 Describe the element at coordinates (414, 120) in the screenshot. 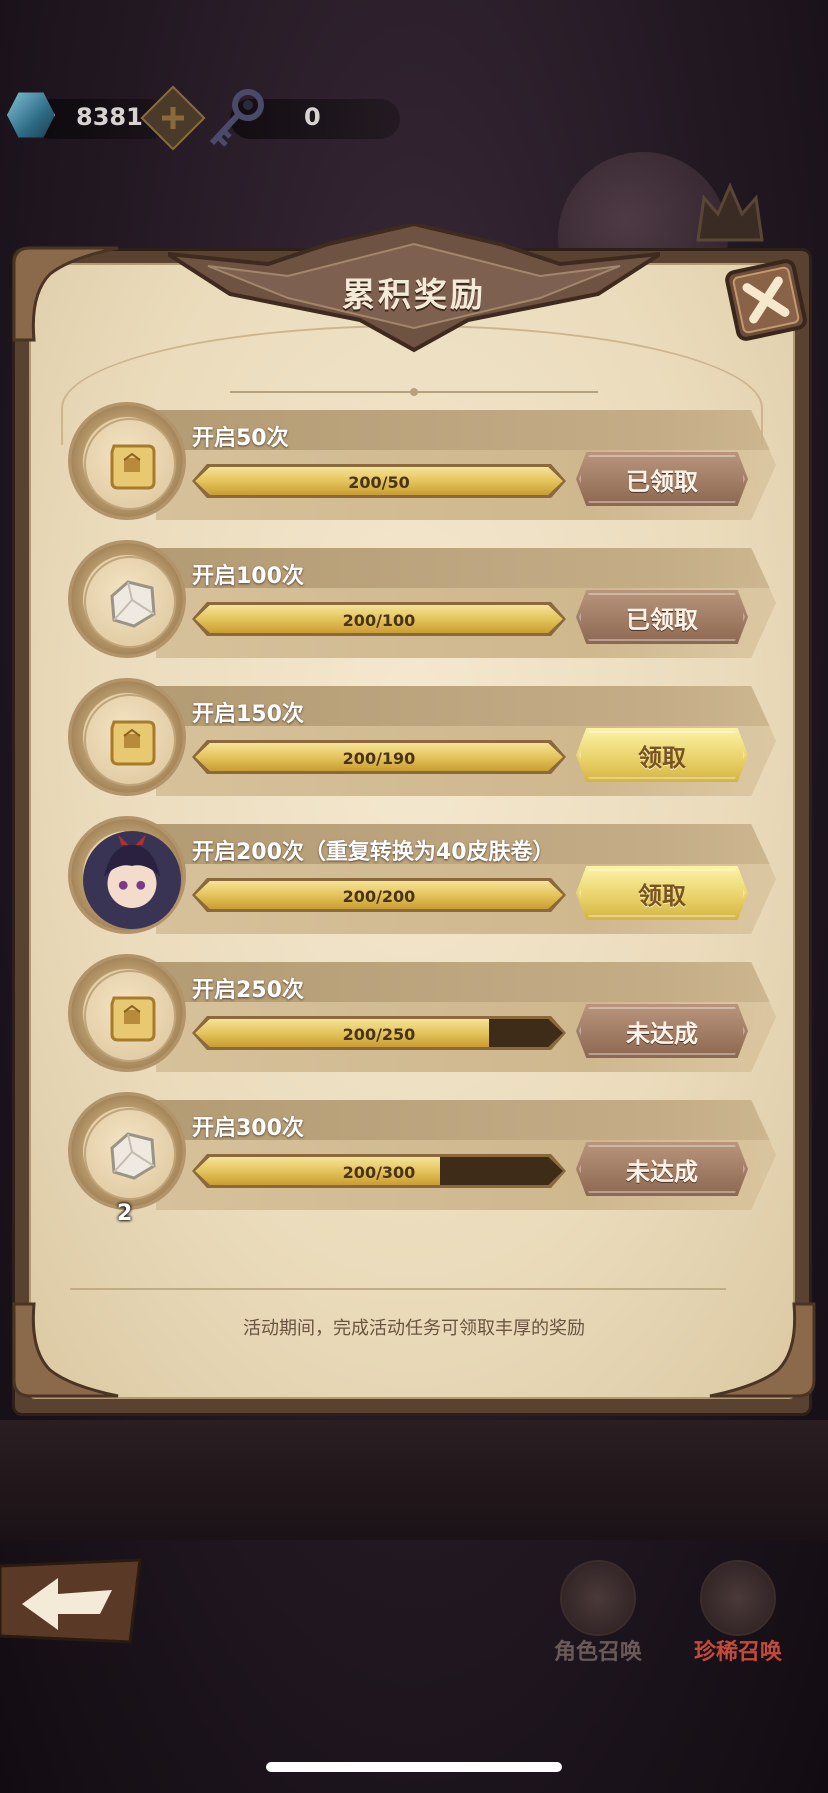

I see `currency-bar: 8381 0` at that location.